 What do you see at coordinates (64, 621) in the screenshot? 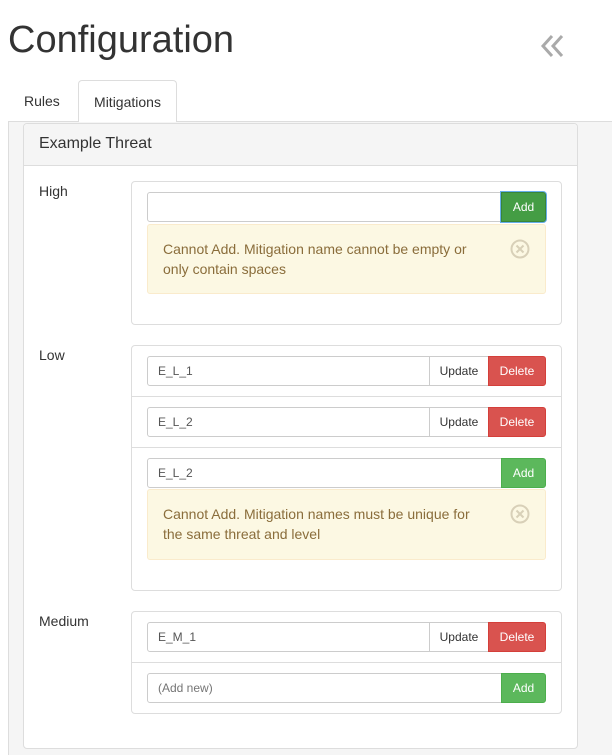
I see `level-label-medium: Medium` at bounding box center [64, 621].